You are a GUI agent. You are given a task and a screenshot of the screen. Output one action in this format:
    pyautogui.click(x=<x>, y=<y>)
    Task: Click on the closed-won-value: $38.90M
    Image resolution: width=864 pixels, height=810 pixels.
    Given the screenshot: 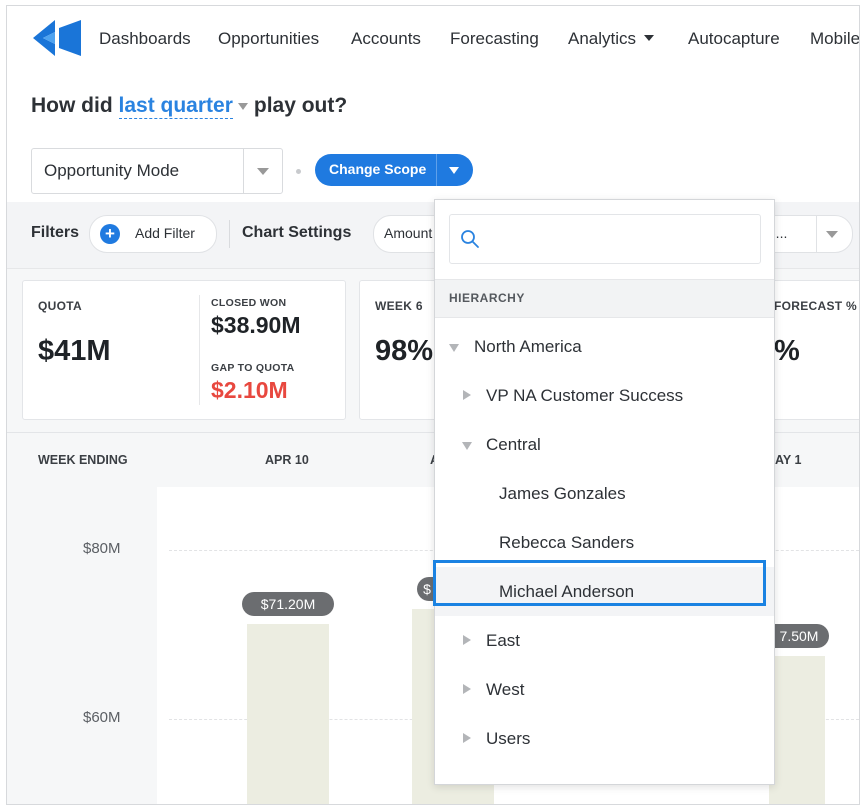 What is the action you would take?
    pyautogui.click(x=256, y=325)
    